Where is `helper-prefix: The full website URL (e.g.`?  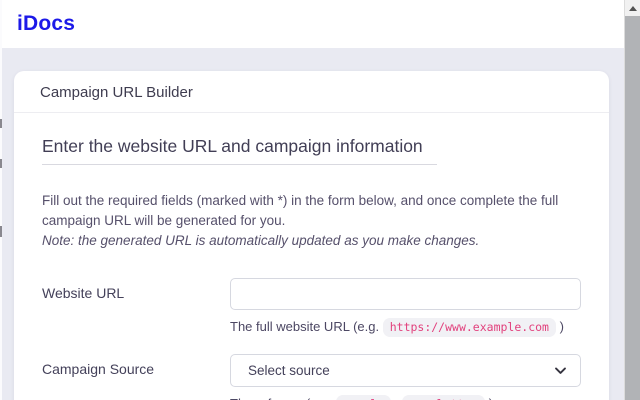 helper-prefix: The full website URL (e.g. is located at coordinates (305, 326).